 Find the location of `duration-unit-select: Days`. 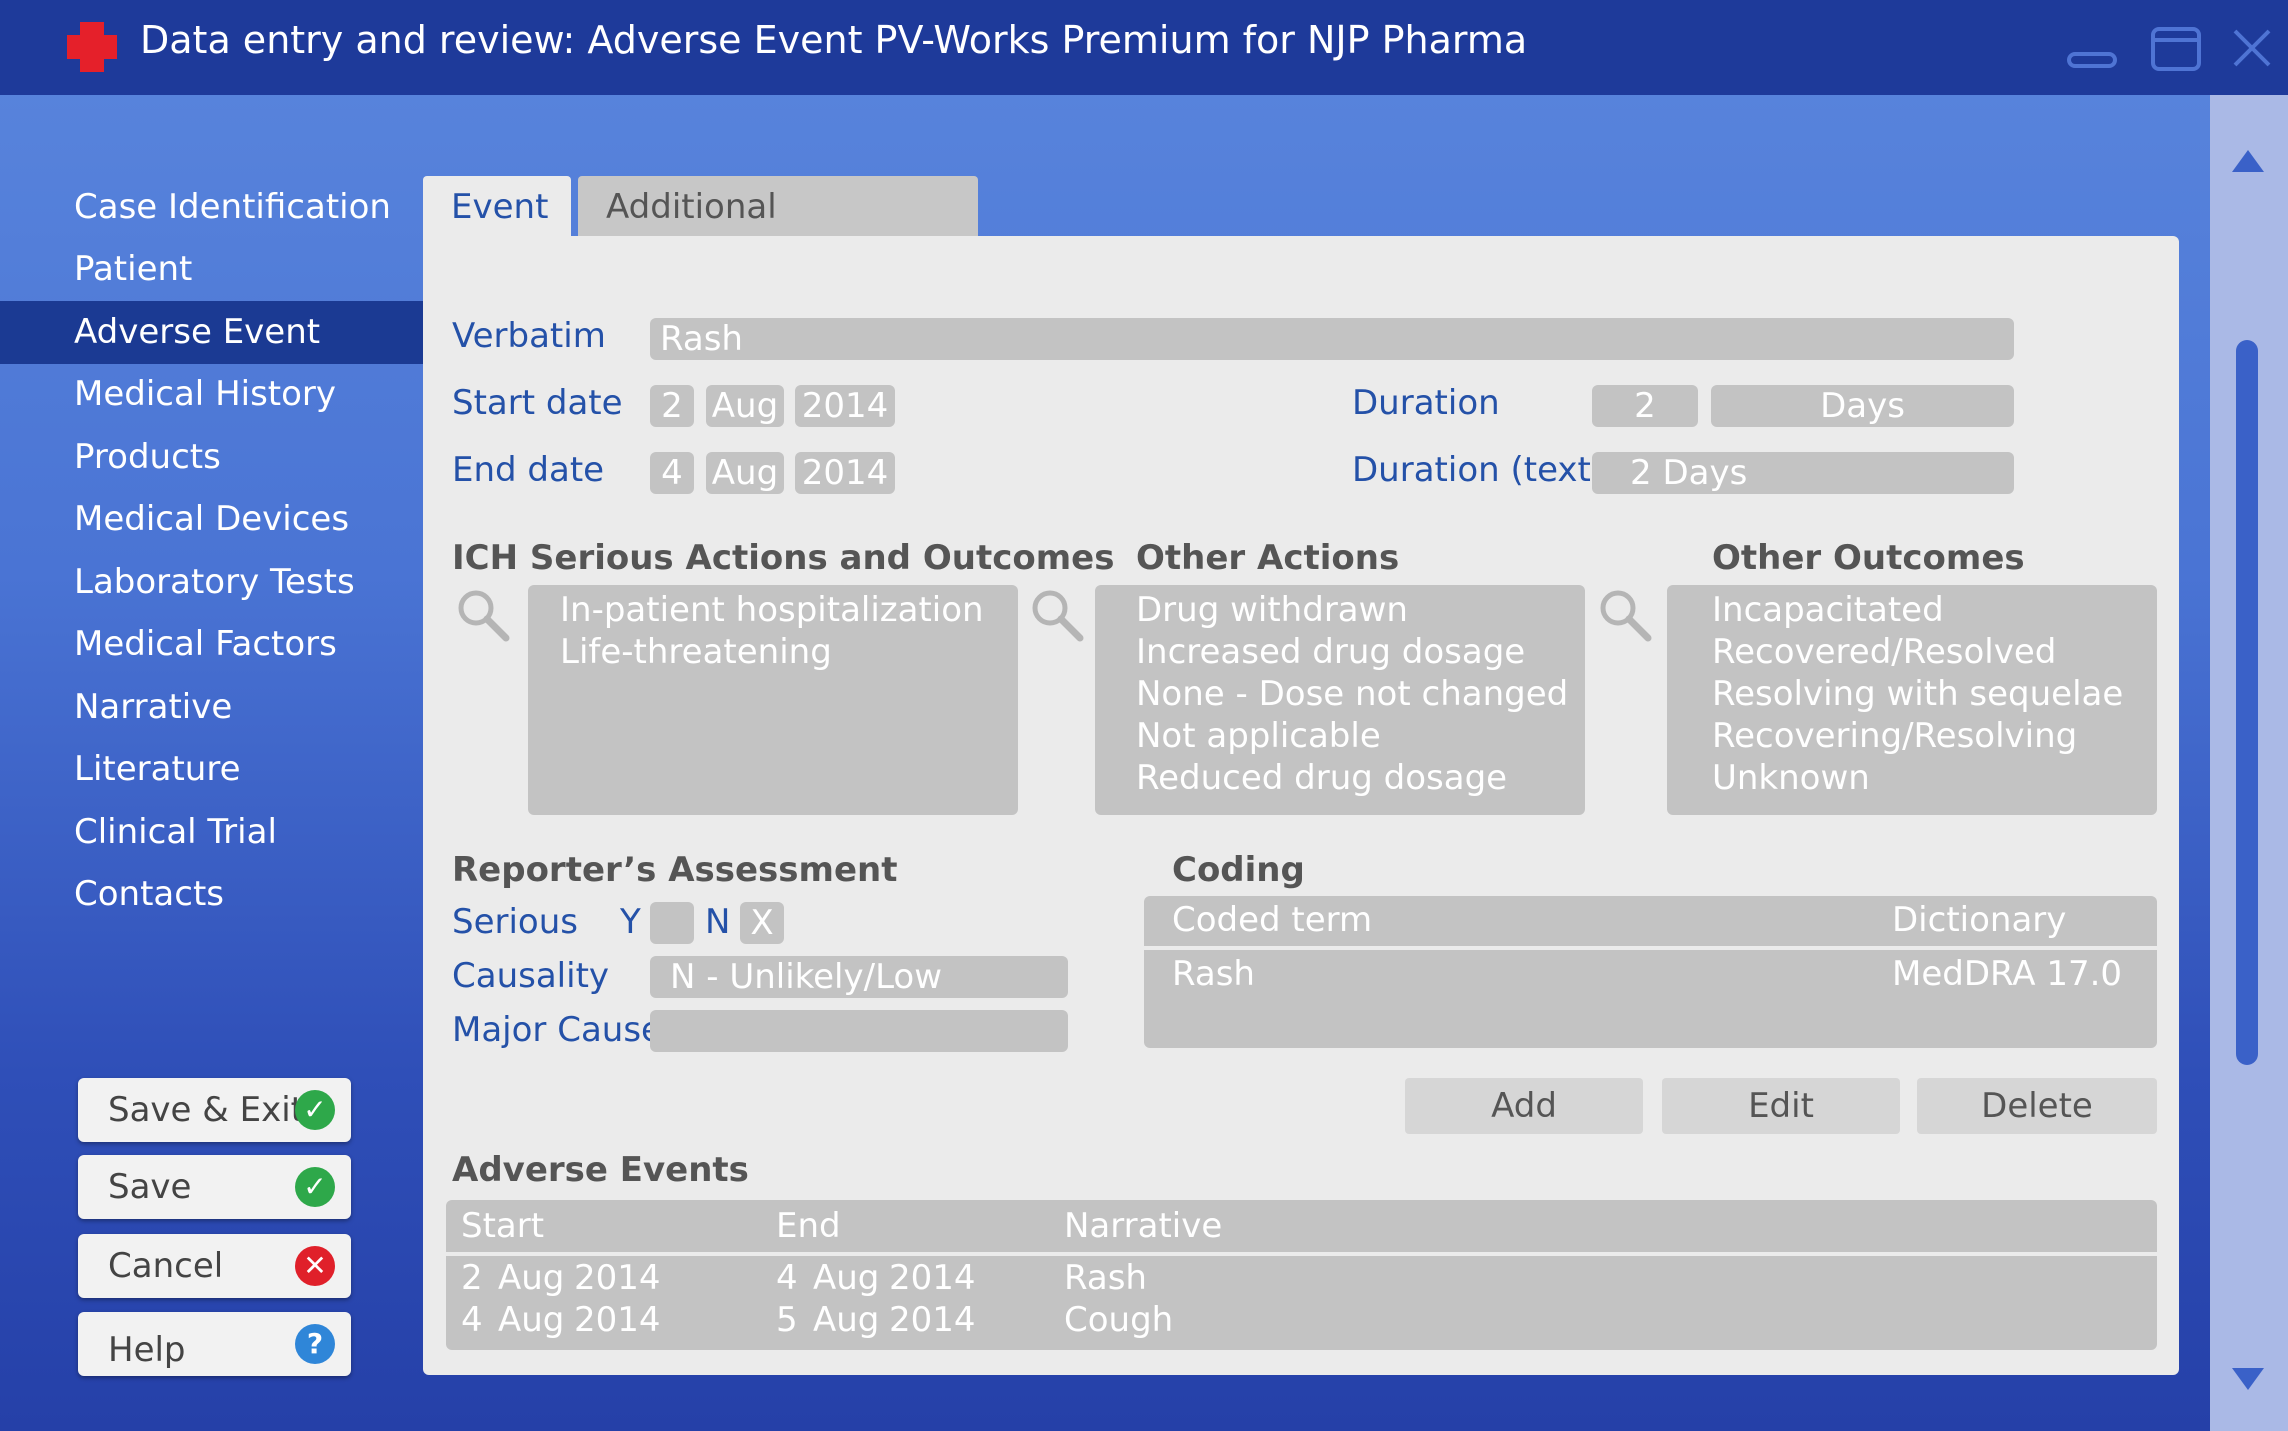

duration-unit-select: Days is located at coordinates (1862, 406).